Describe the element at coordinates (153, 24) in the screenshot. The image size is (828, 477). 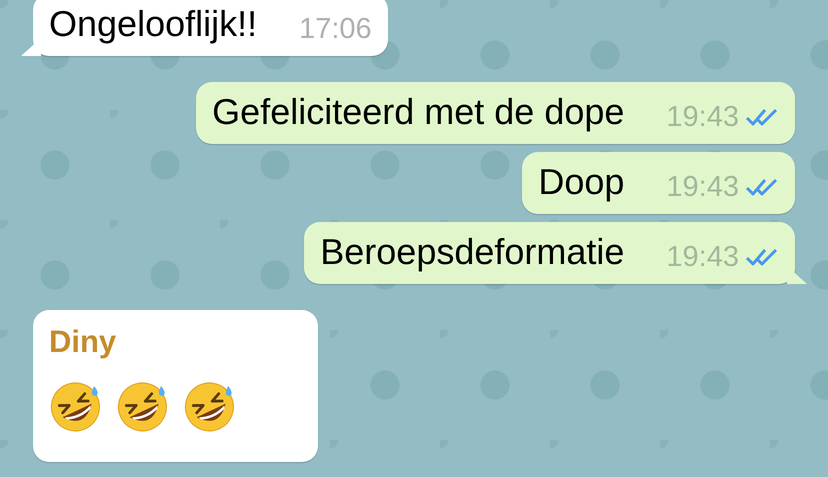
I see `message-text: Ongelooflijk!!` at that location.